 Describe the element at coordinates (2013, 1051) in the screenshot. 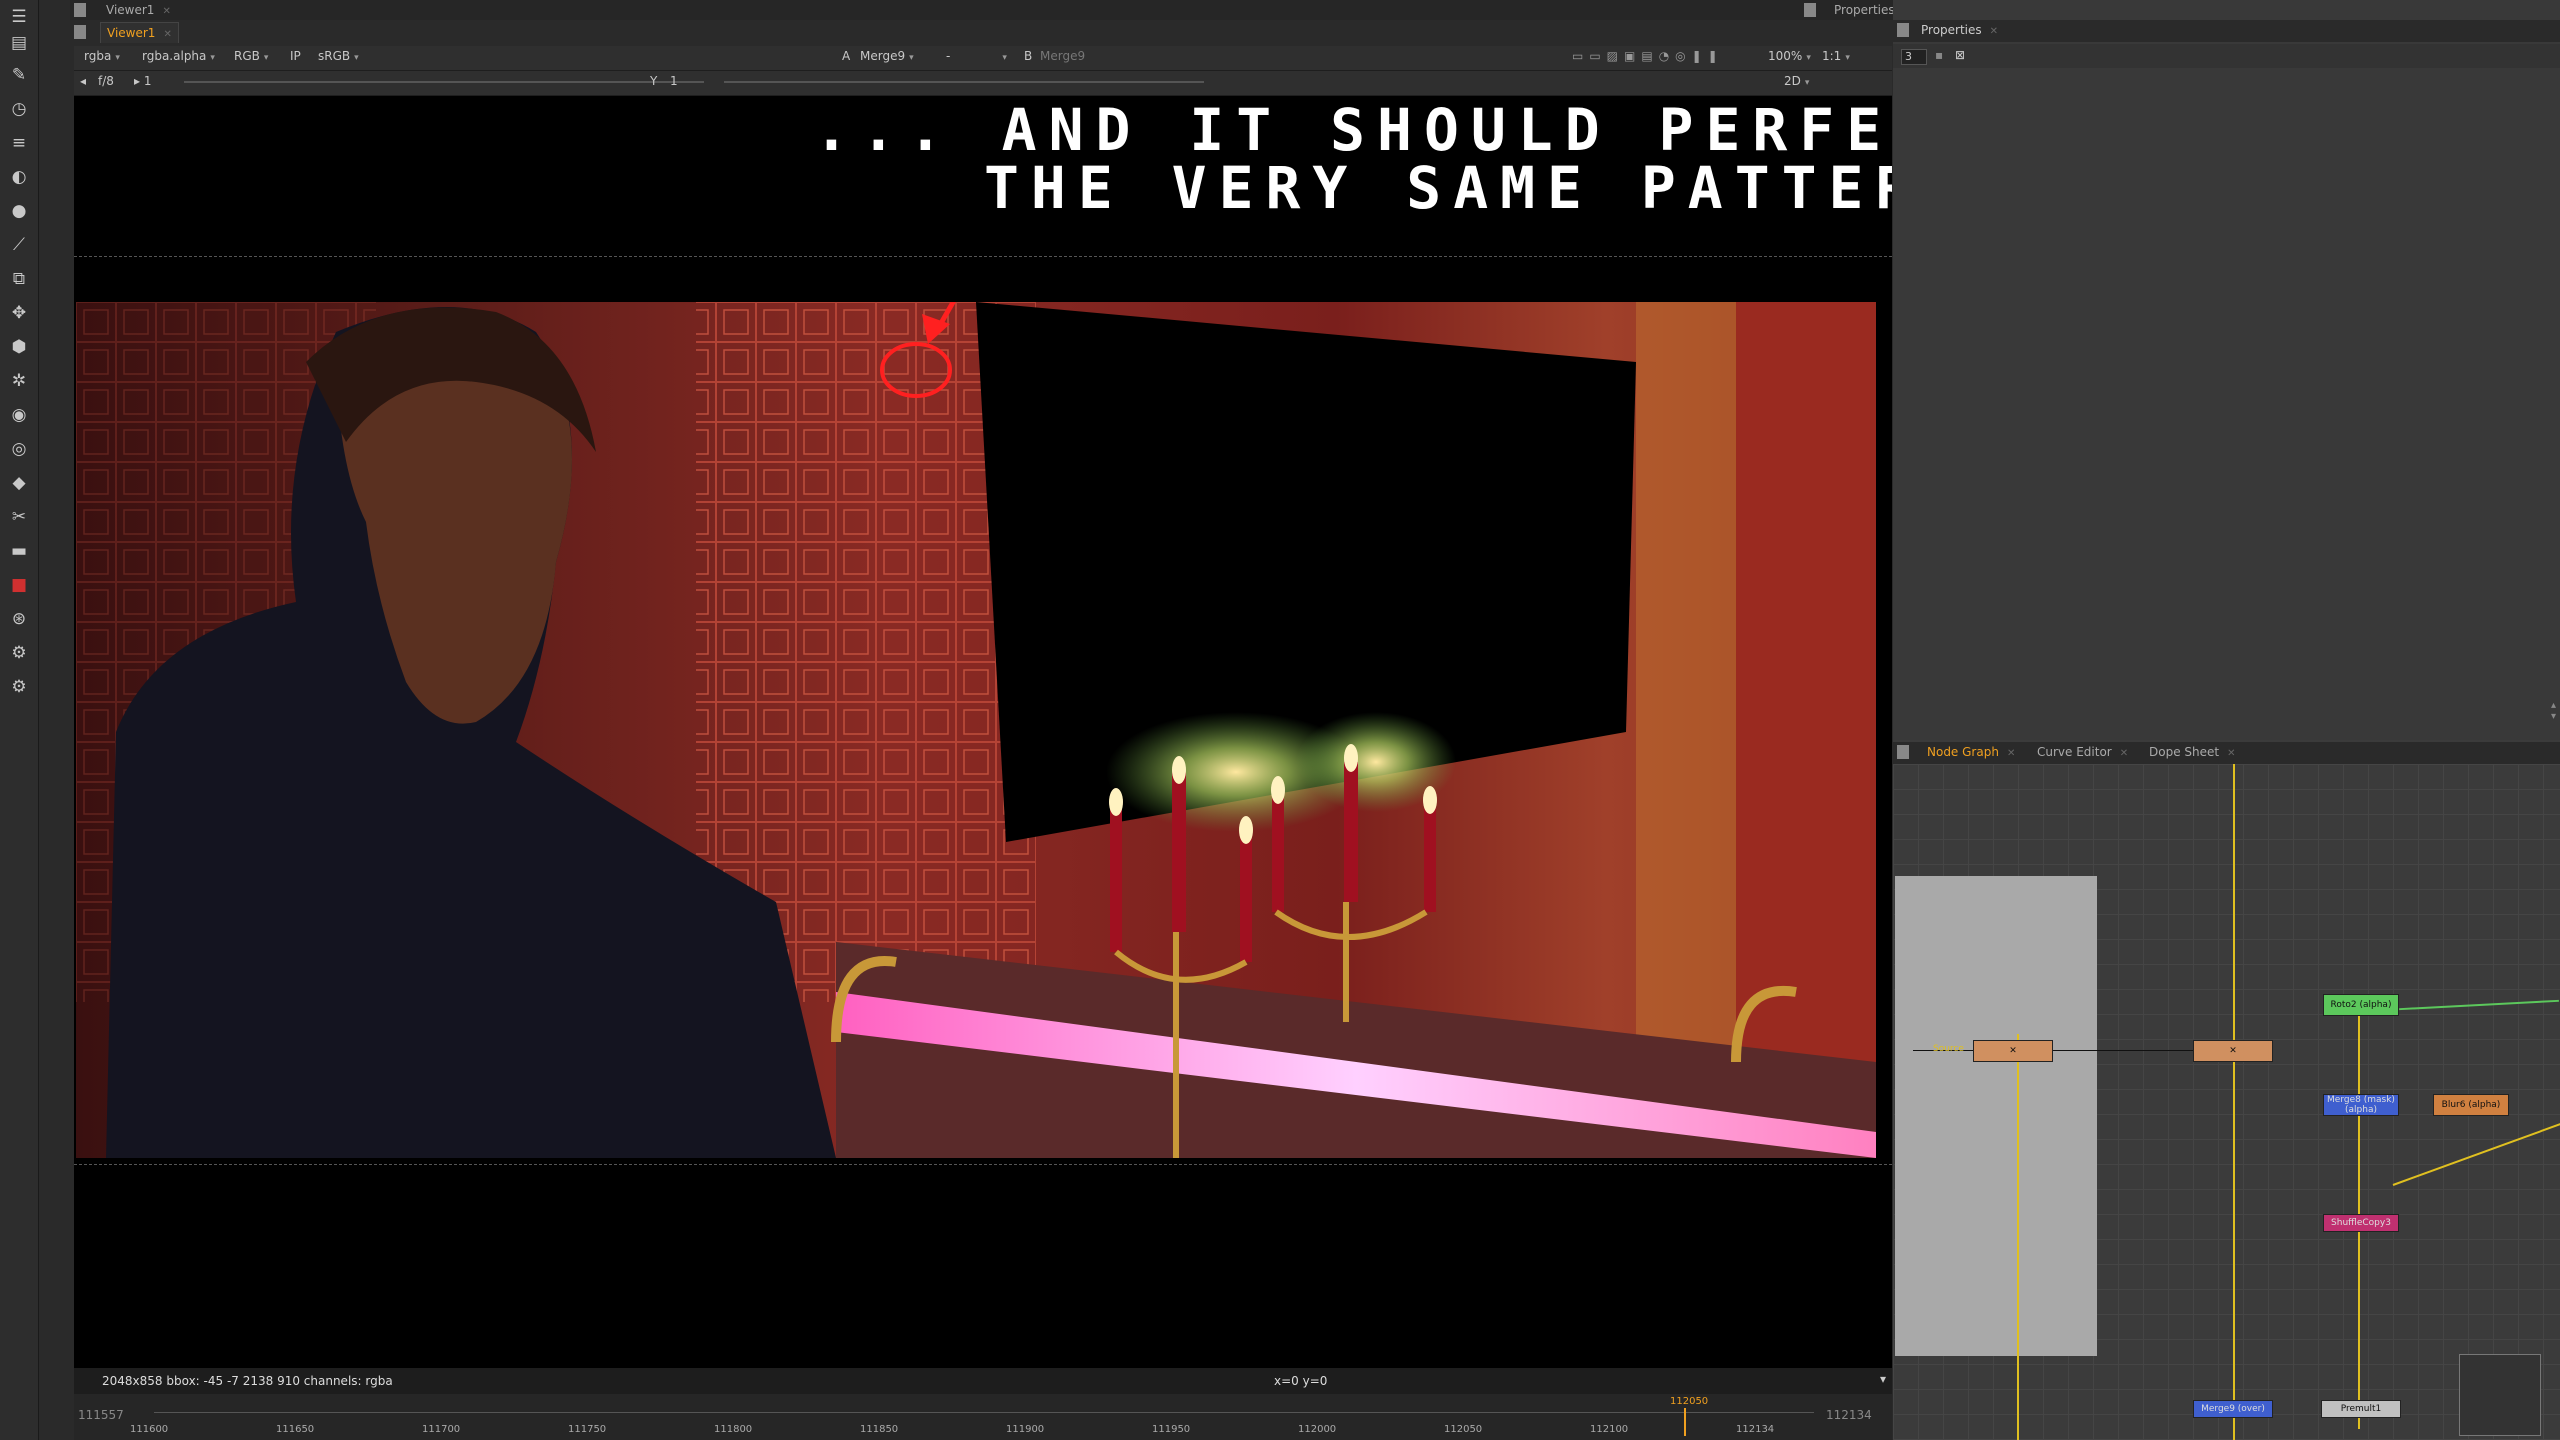

I see `node-disabled-1: ✕` at that location.